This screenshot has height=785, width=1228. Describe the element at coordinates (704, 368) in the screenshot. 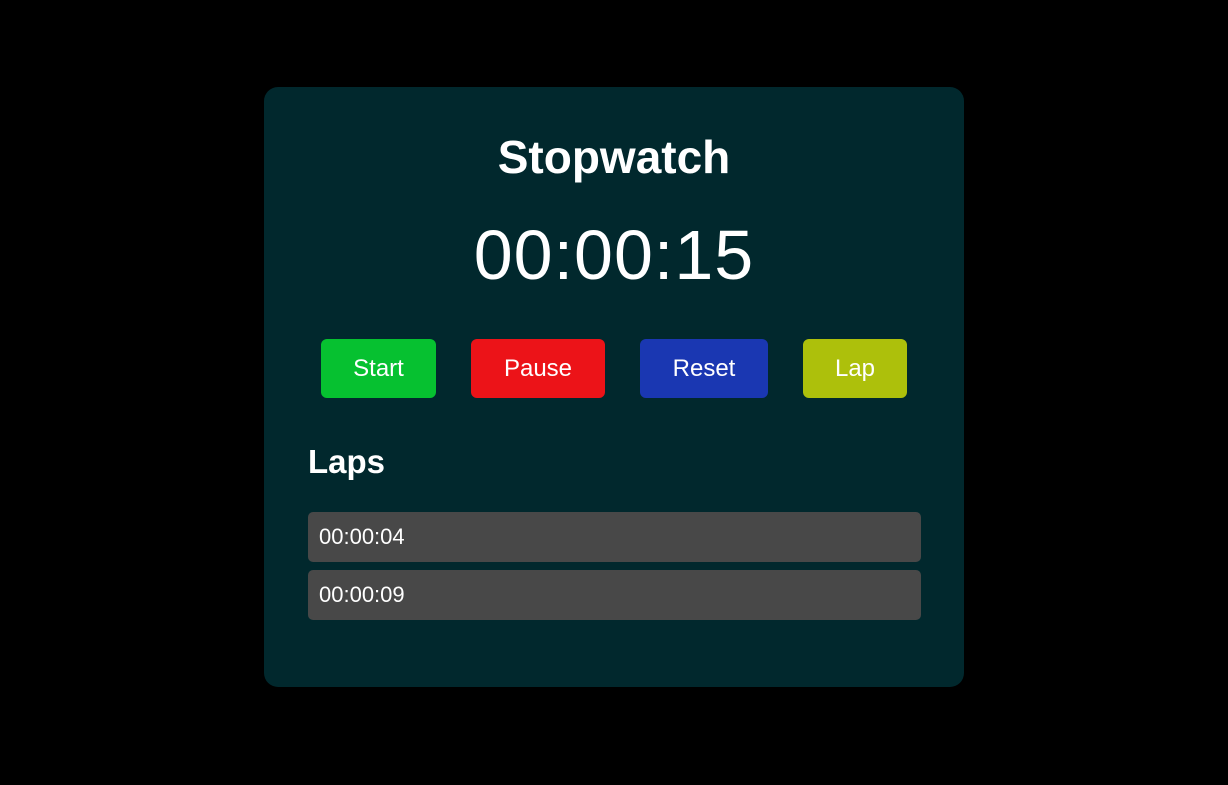

I see `reset-button: Reset` at that location.